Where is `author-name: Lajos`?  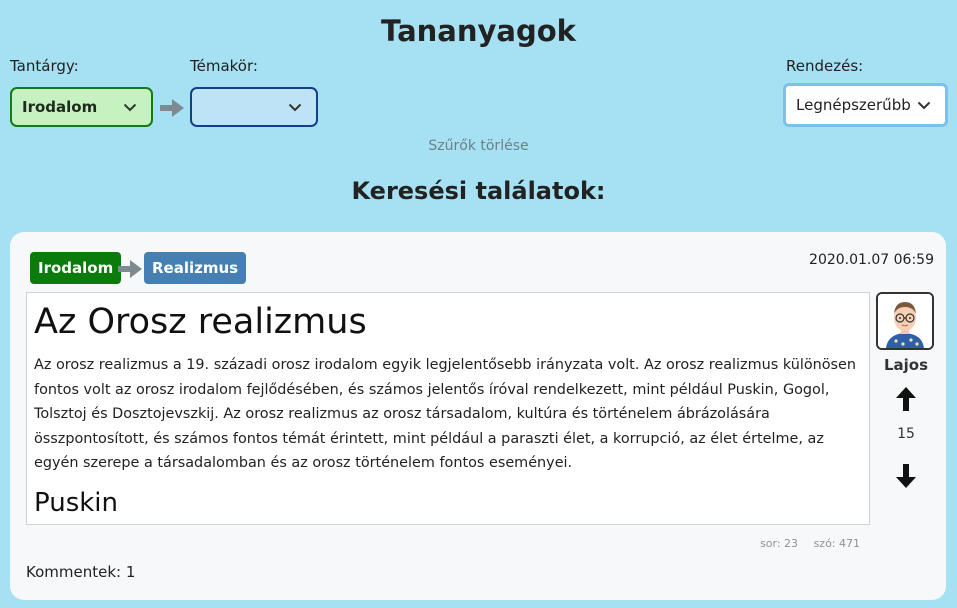 author-name: Lajos is located at coordinates (906, 365).